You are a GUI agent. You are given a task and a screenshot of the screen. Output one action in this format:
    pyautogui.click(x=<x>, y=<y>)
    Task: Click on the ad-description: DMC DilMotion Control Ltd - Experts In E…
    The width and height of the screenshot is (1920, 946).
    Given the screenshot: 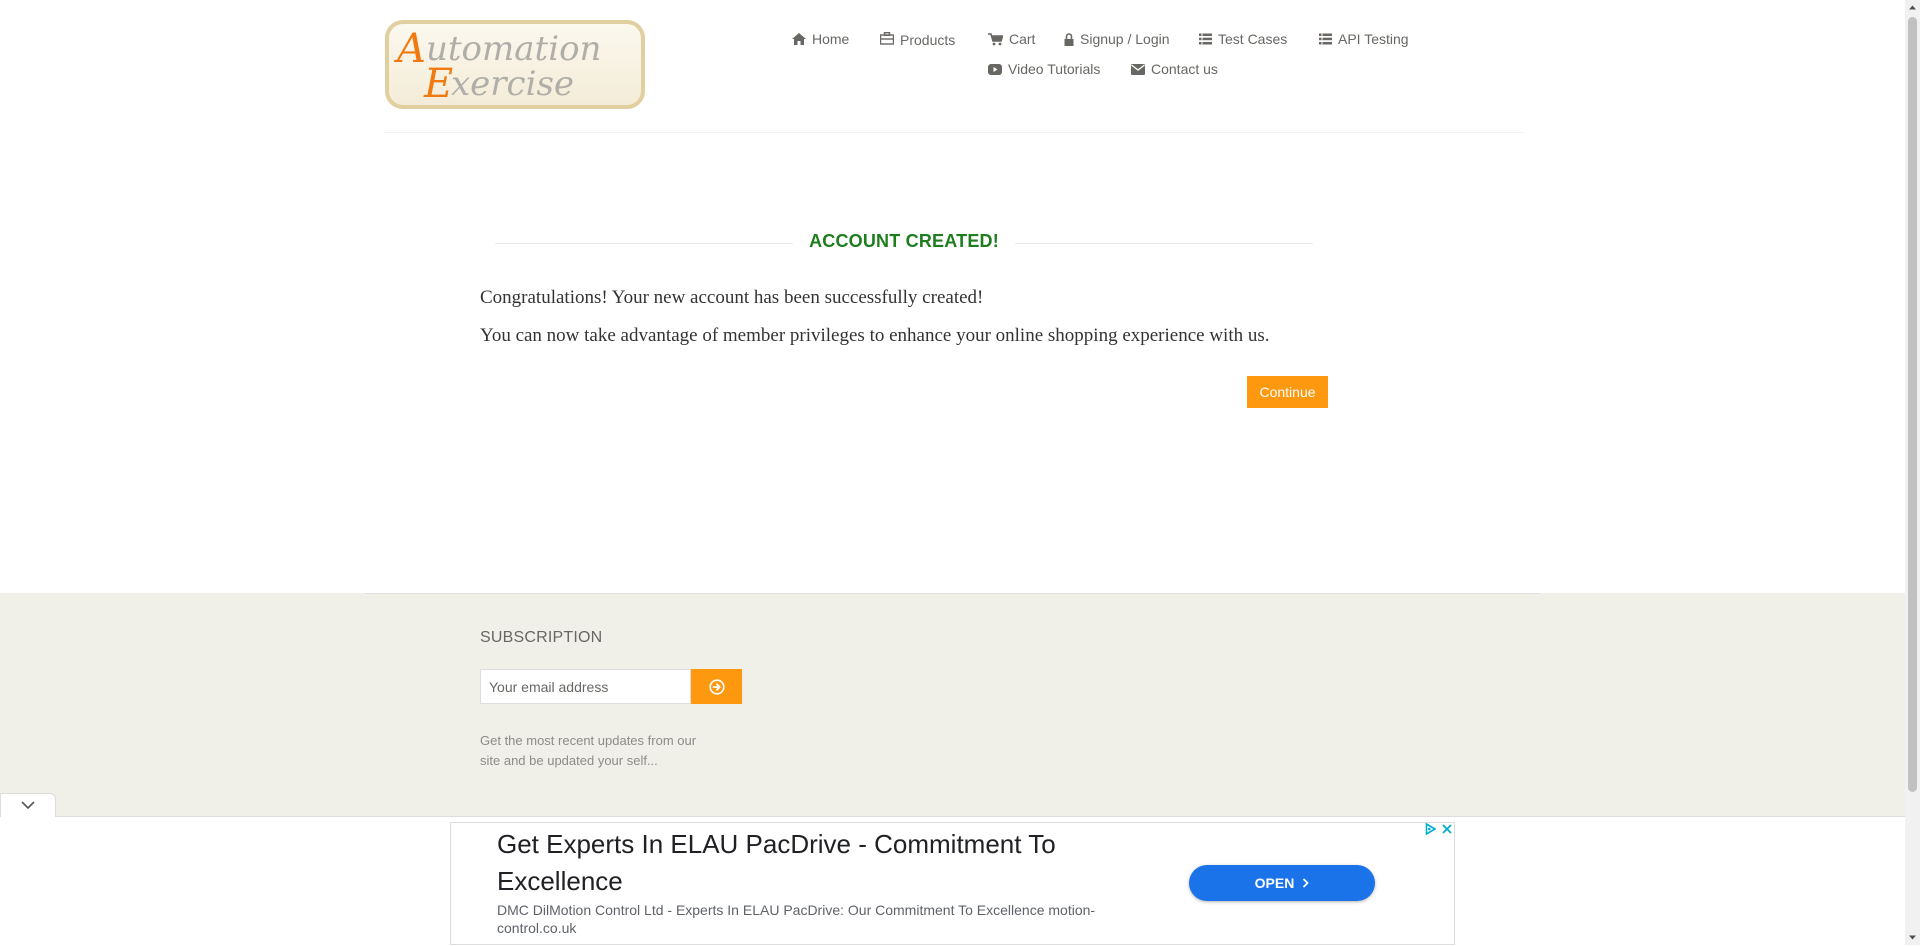 What is the action you would take?
    pyautogui.click(x=822, y=919)
    